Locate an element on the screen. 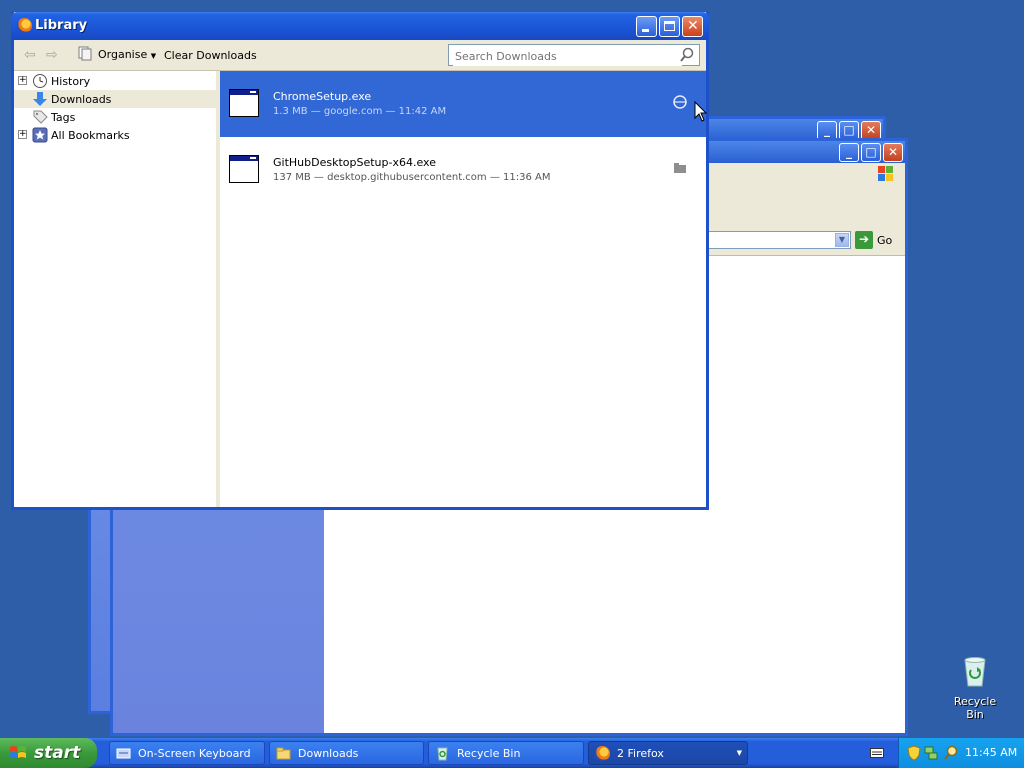  mouse-cursor-icon is located at coordinates (701, 111).